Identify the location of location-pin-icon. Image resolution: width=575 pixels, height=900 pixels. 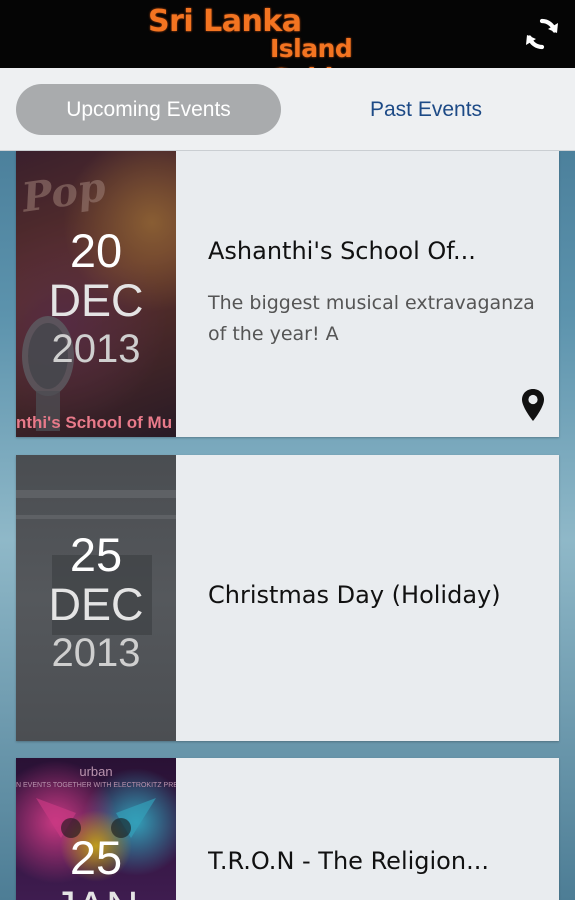
(533, 405).